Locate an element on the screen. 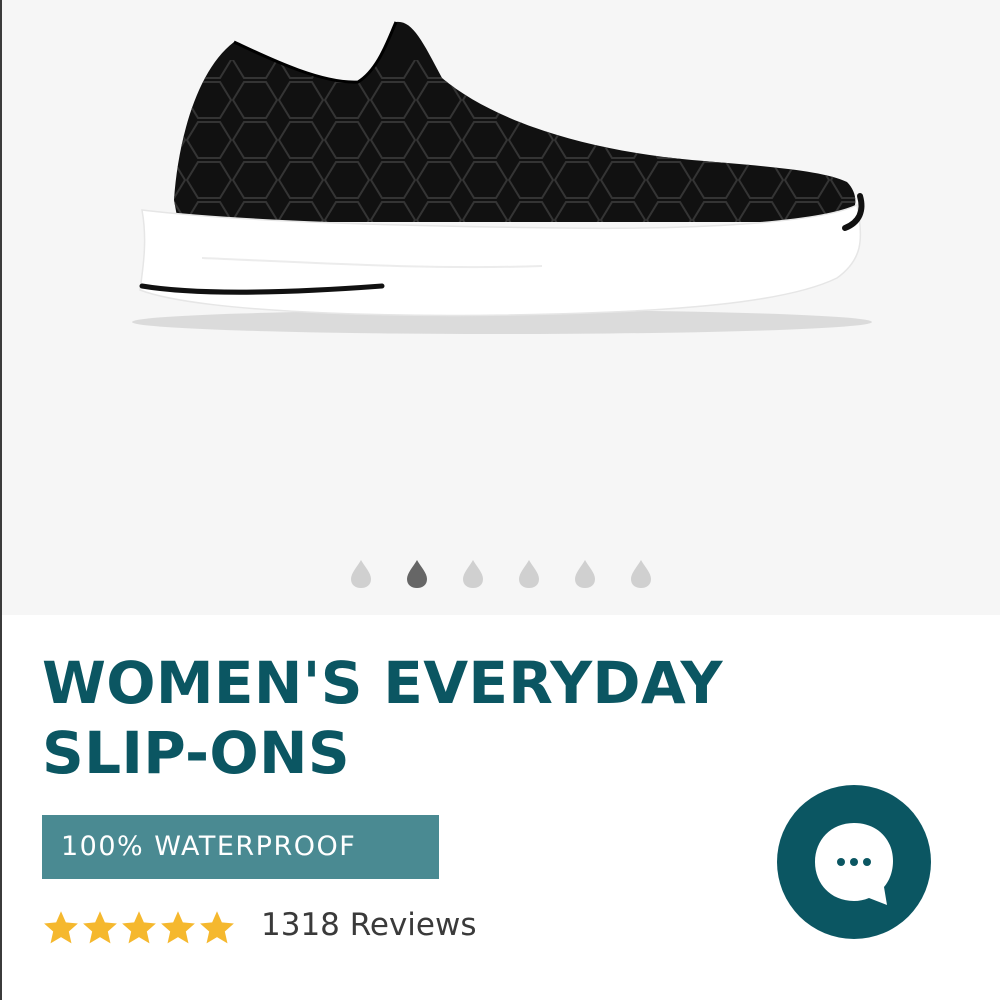 The height and width of the screenshot is (1000, 1000). reviews-link: 1318 Reviews is located at coordinates (369, 925).